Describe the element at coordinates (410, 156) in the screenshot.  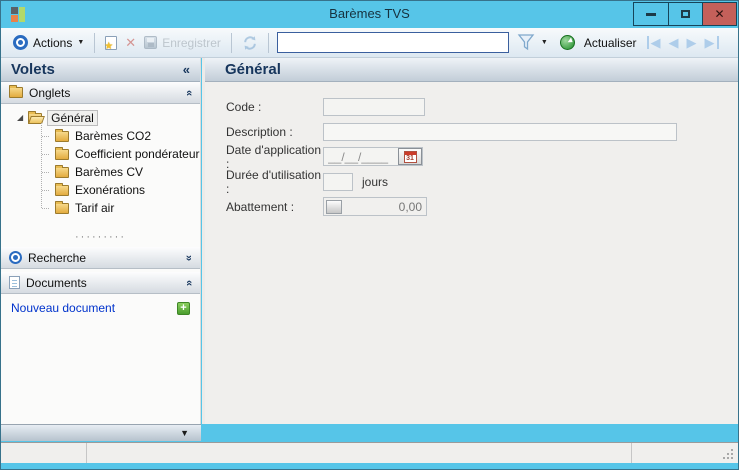
I see `calendar-button: 31` at that location.